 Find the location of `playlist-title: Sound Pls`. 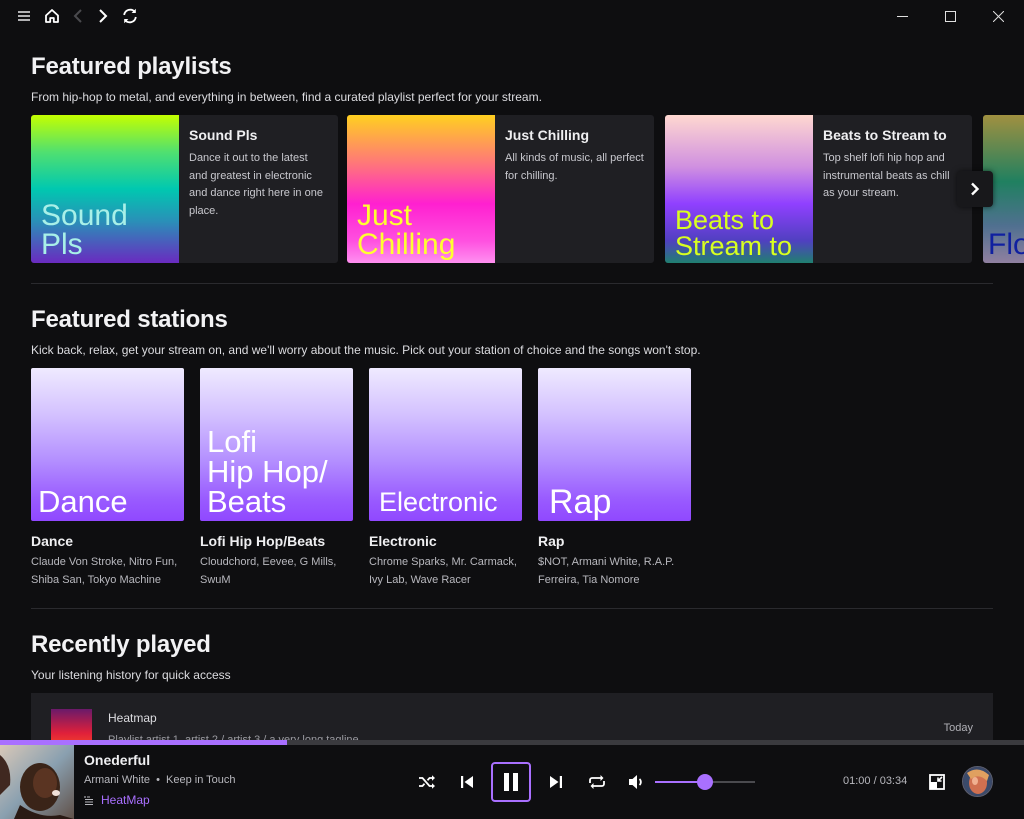

playlist-title: Sound Pls is located at coordinates (223, 135).